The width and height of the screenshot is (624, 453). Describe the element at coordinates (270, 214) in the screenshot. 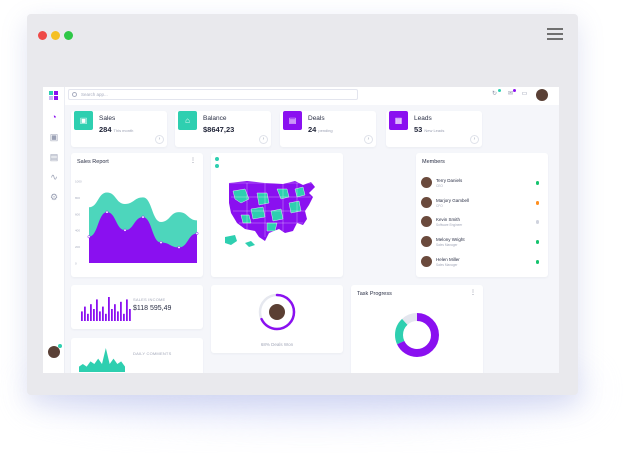

I see `us-map` at that location.